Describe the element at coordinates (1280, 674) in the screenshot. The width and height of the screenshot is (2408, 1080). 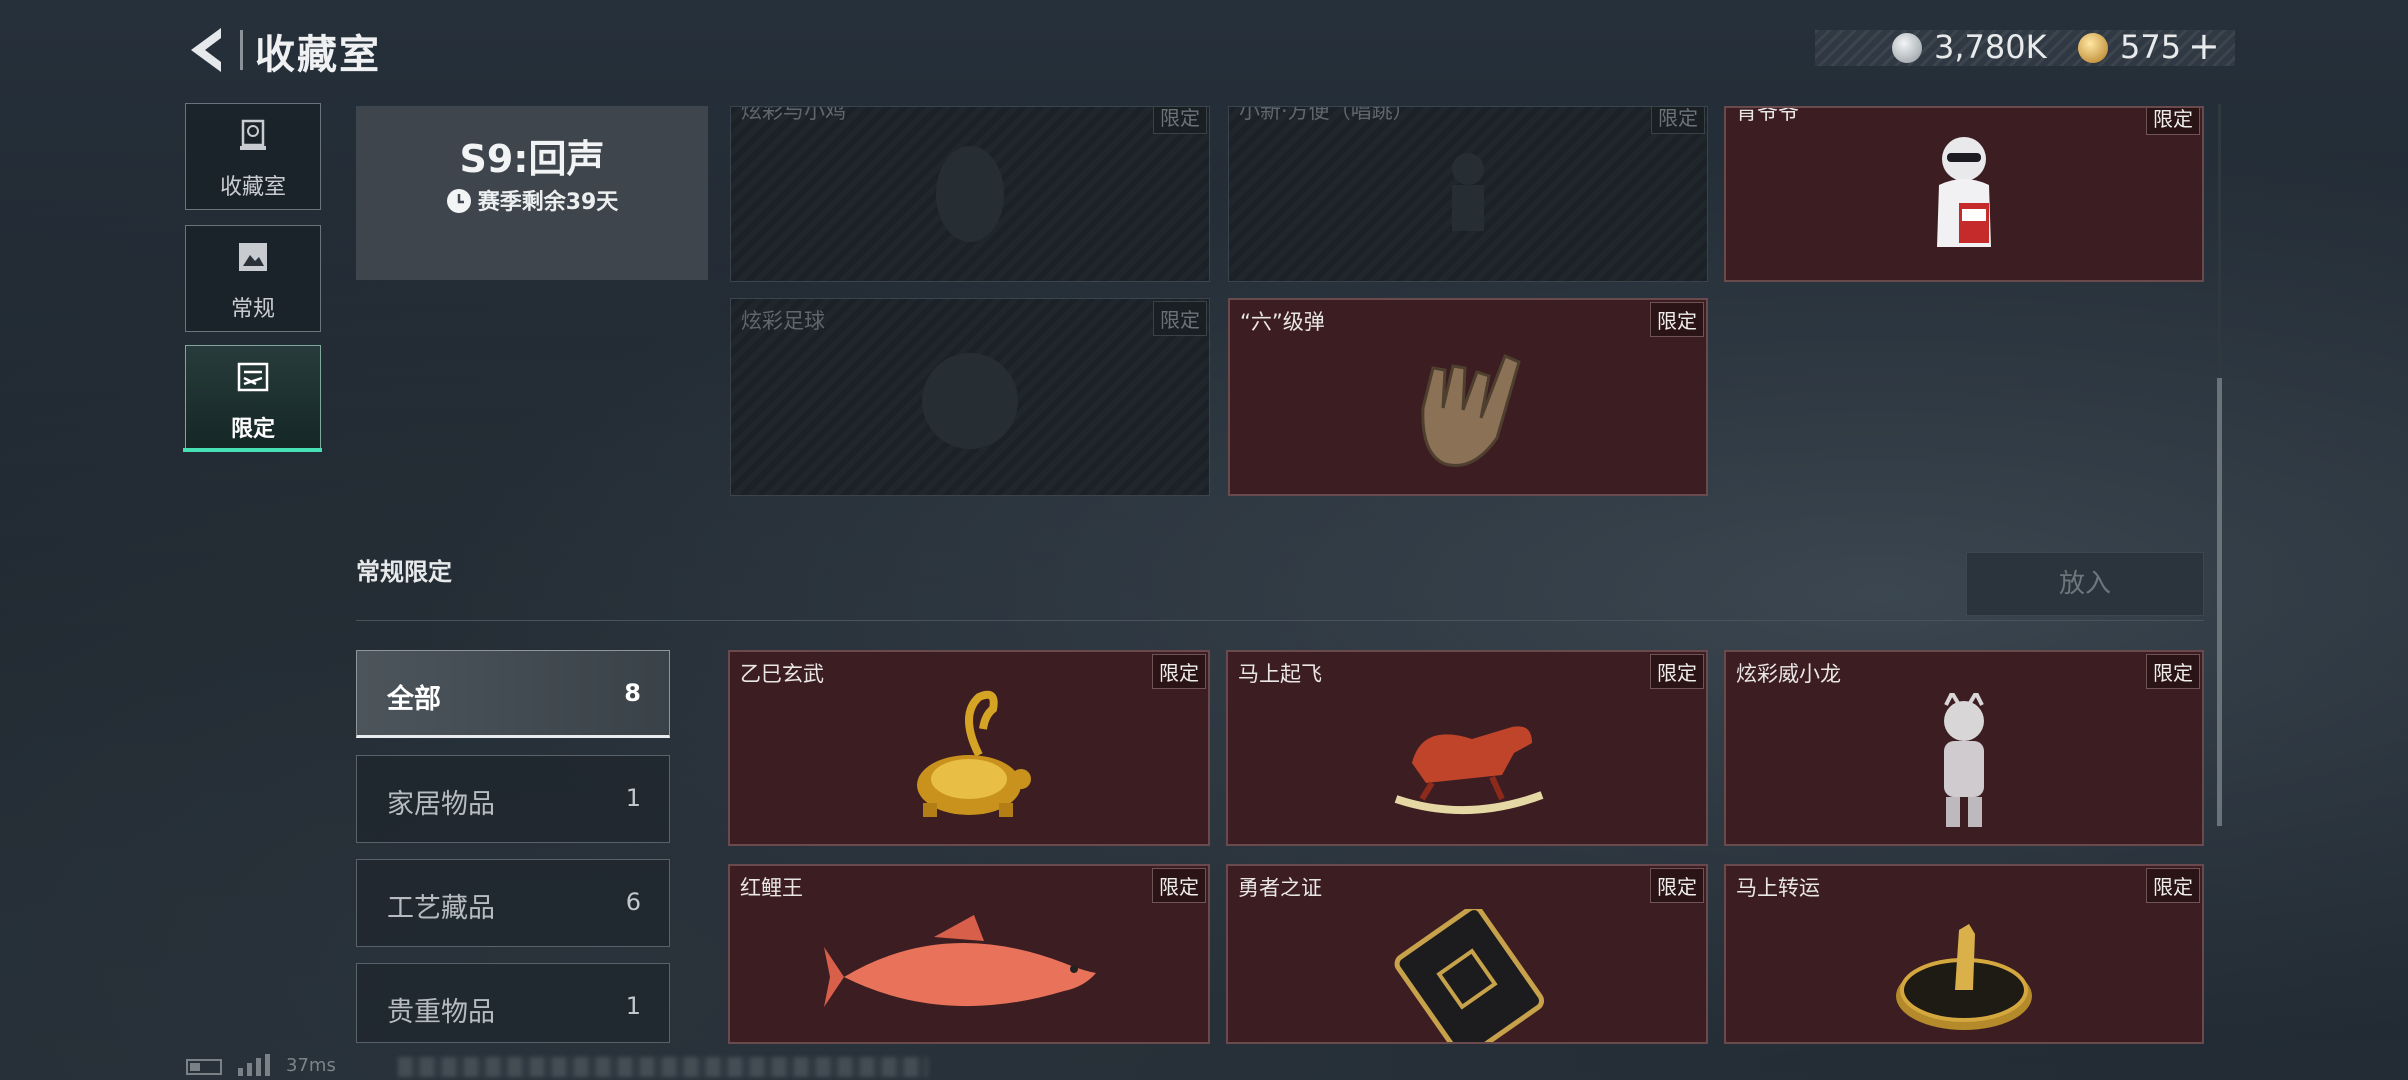
I see `item-name: 马上起飞` at that location.